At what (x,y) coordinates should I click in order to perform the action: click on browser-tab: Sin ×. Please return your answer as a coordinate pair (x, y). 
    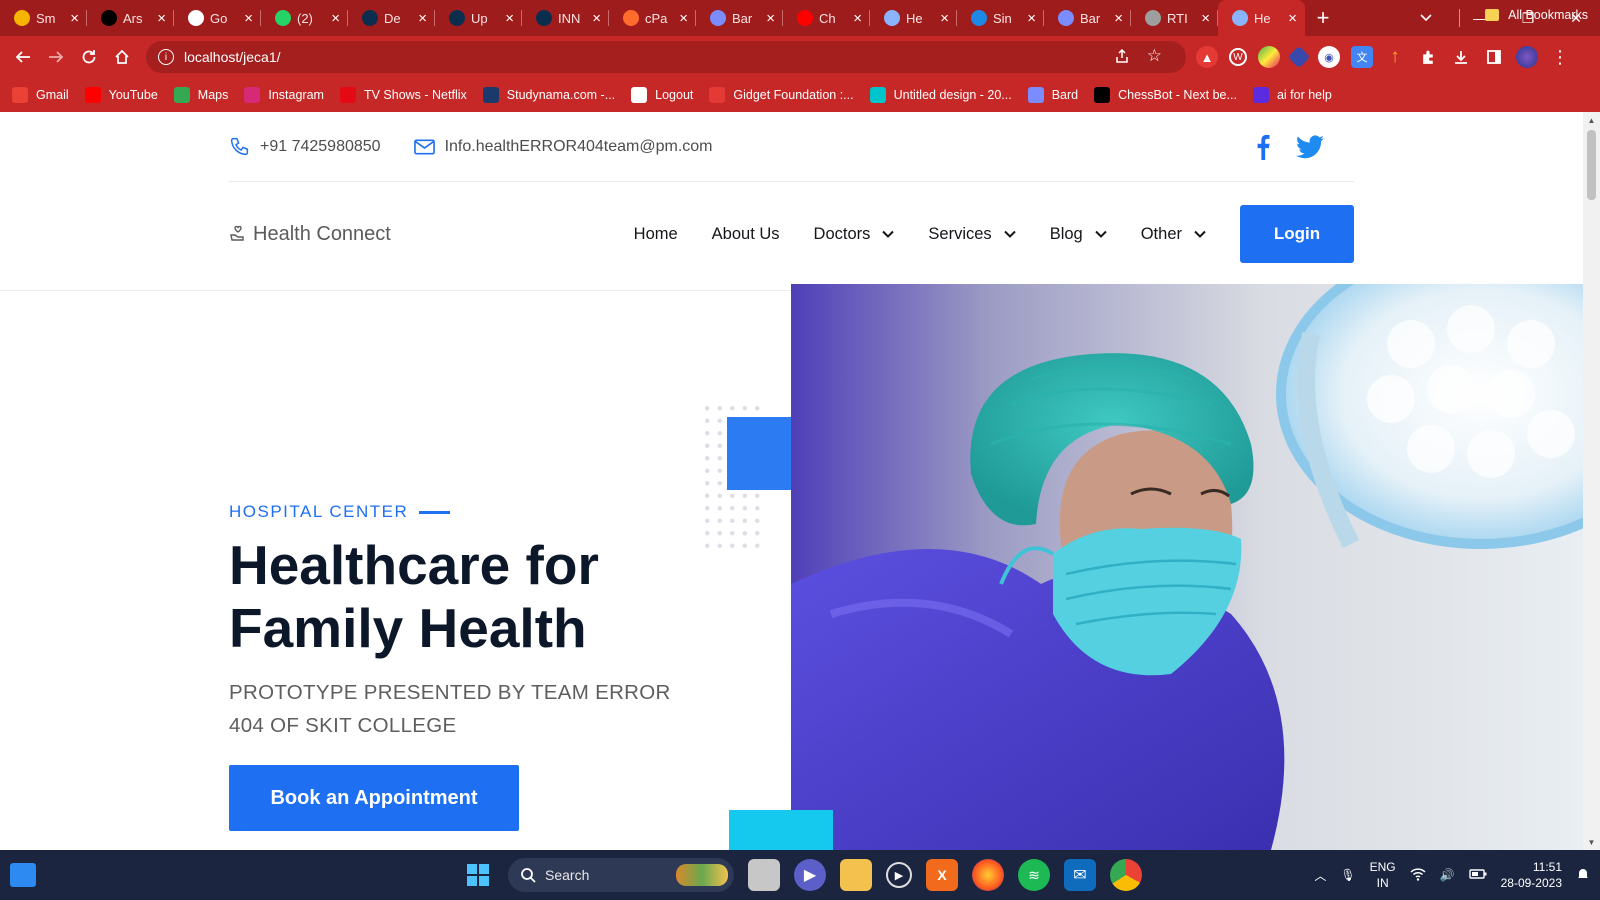
    Looking at the image, I should click on (1000, 18).